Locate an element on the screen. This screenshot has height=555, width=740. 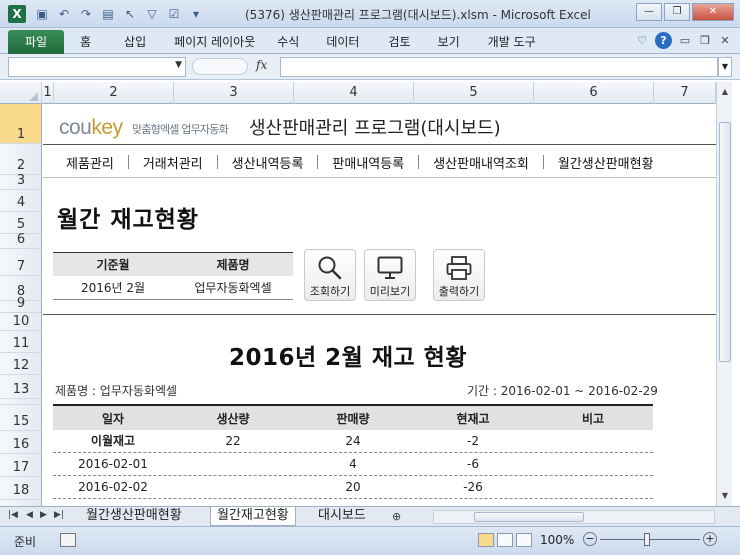
tab-developer: 개발 도구 is located at coordinates (512, 41).